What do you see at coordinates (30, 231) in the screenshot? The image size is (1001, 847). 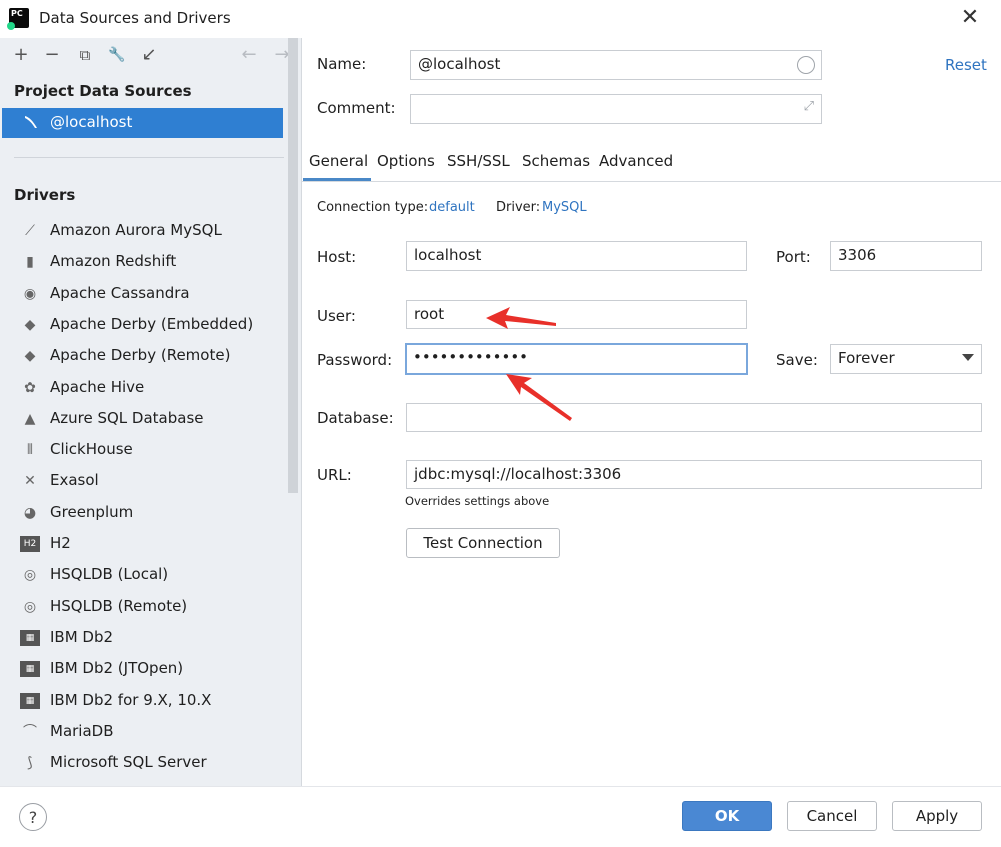 I see `dolphin-icon: ⟋` at bounding box center [30, 231].